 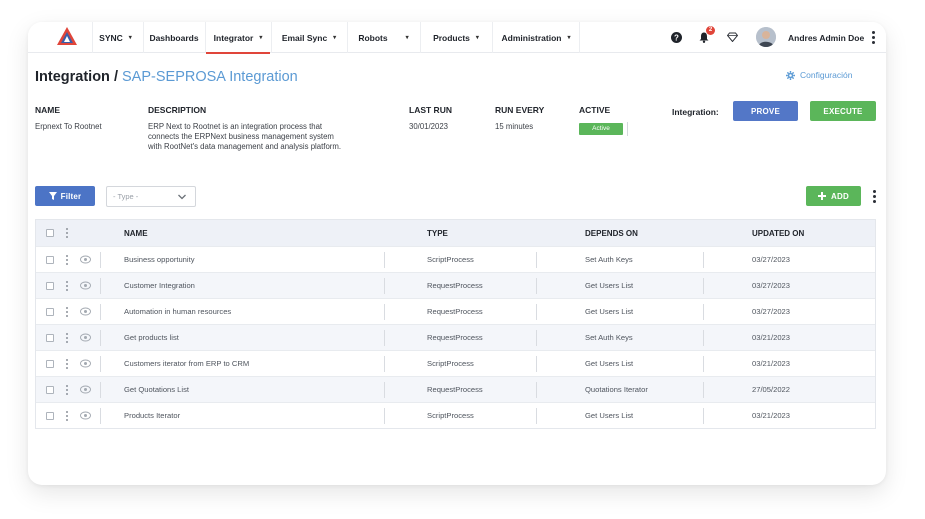 What do you see at coordinates (601, 129) in the screenshot?
I see `active-status-badge: Active` at bounding box center [601, 129].